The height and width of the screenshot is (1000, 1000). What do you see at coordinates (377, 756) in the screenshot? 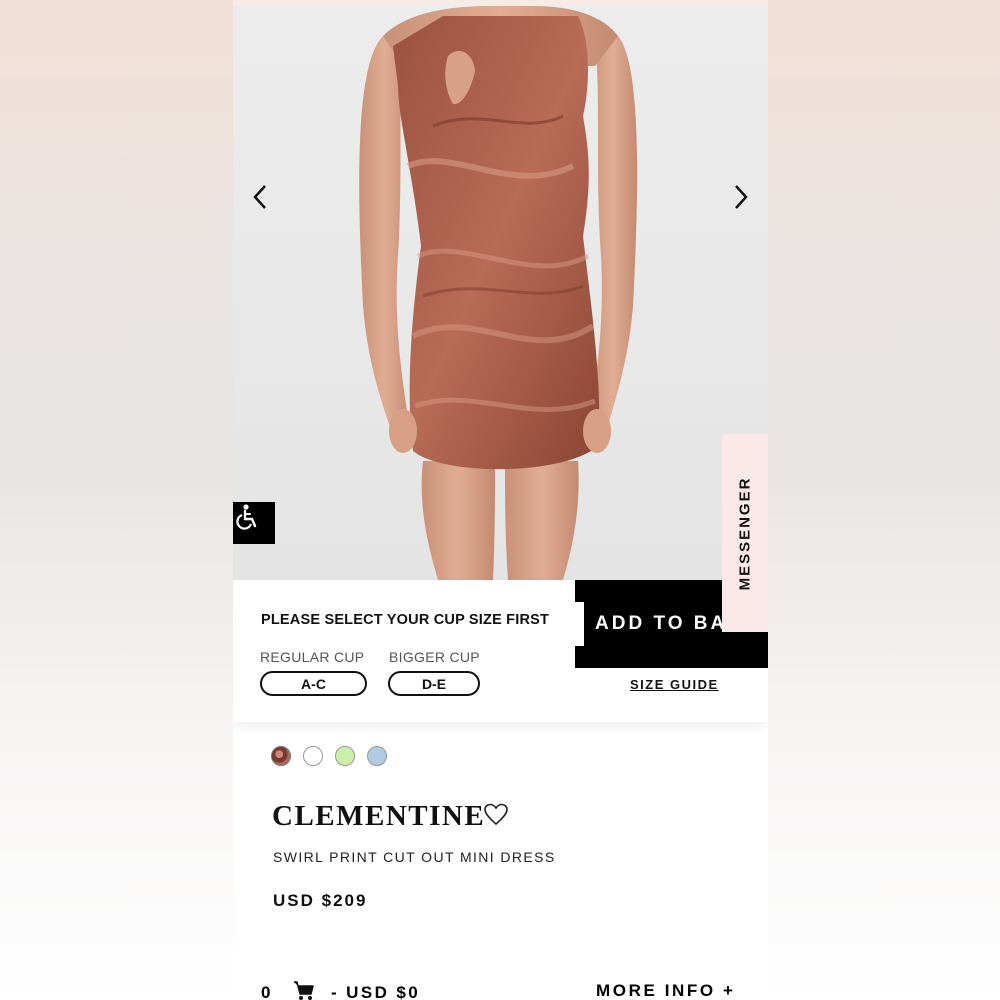
I see `swatch-blue` at bounding box center [377, 756].